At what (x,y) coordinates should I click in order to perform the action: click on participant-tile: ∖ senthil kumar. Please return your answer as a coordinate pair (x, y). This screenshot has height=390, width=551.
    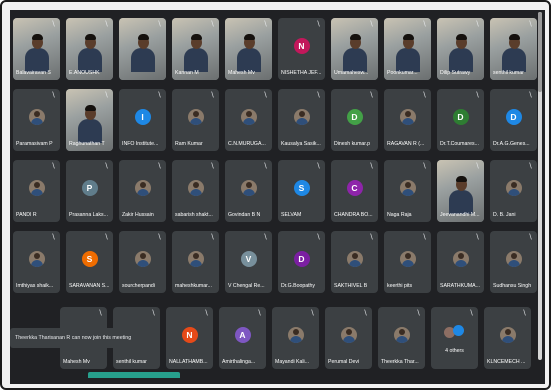
    Looking at the image, I should click on (513, 49).